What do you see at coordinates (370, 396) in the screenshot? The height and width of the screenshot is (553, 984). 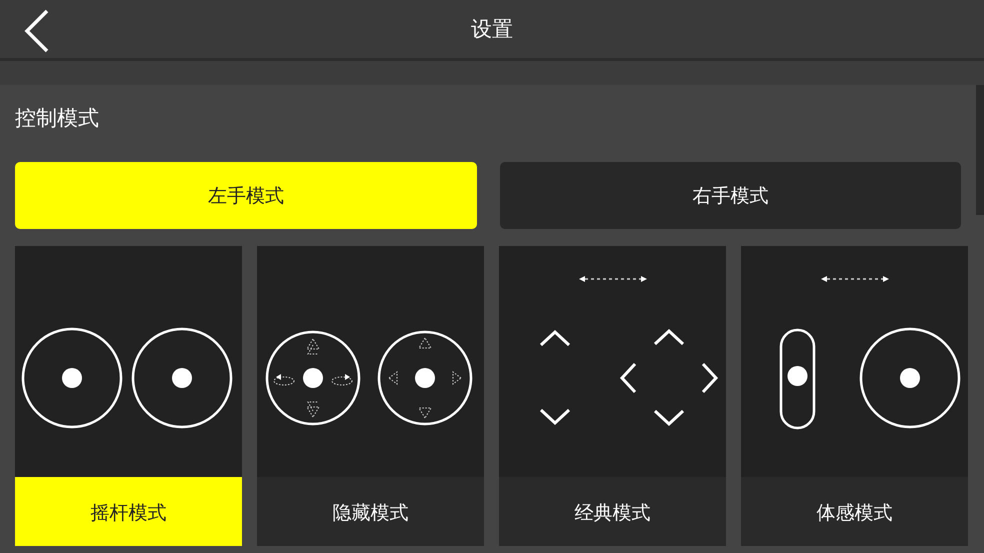 I see `mode-card: 隐藏模式` at bounding box center [370, 396].